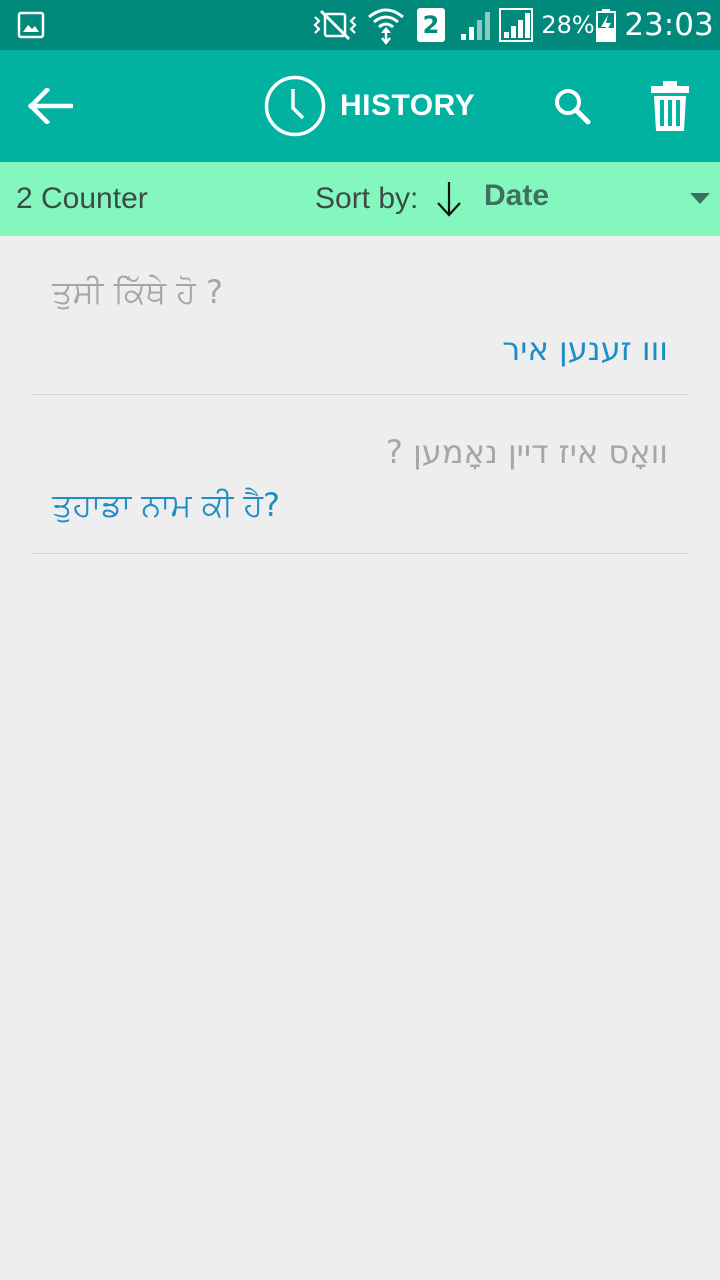 The width and height of the screenshot is (720, 1280). Describe the element at coordinates (700, 198) in the screenshot. I see `chevron-down-icon` at that location.